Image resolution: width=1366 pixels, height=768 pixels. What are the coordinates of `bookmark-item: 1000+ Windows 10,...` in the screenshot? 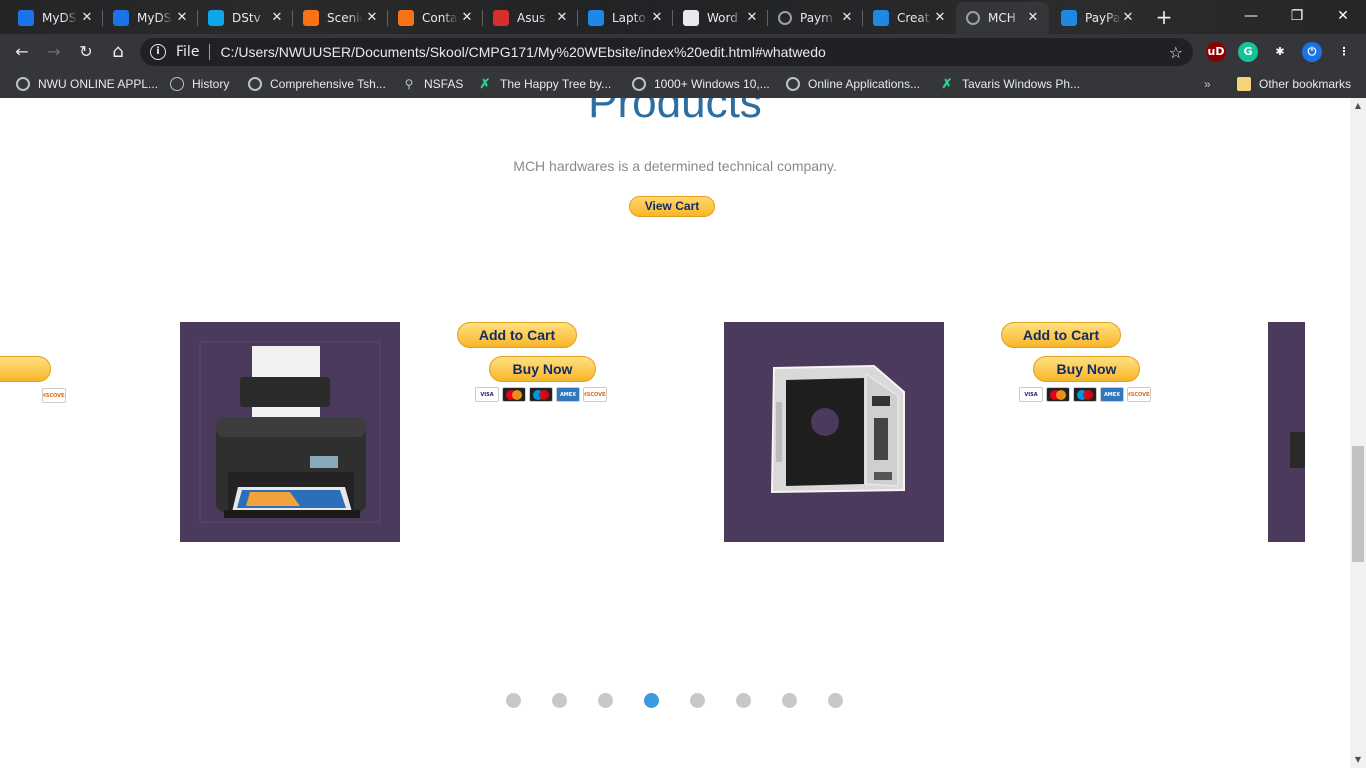 It's located at (701, 84).